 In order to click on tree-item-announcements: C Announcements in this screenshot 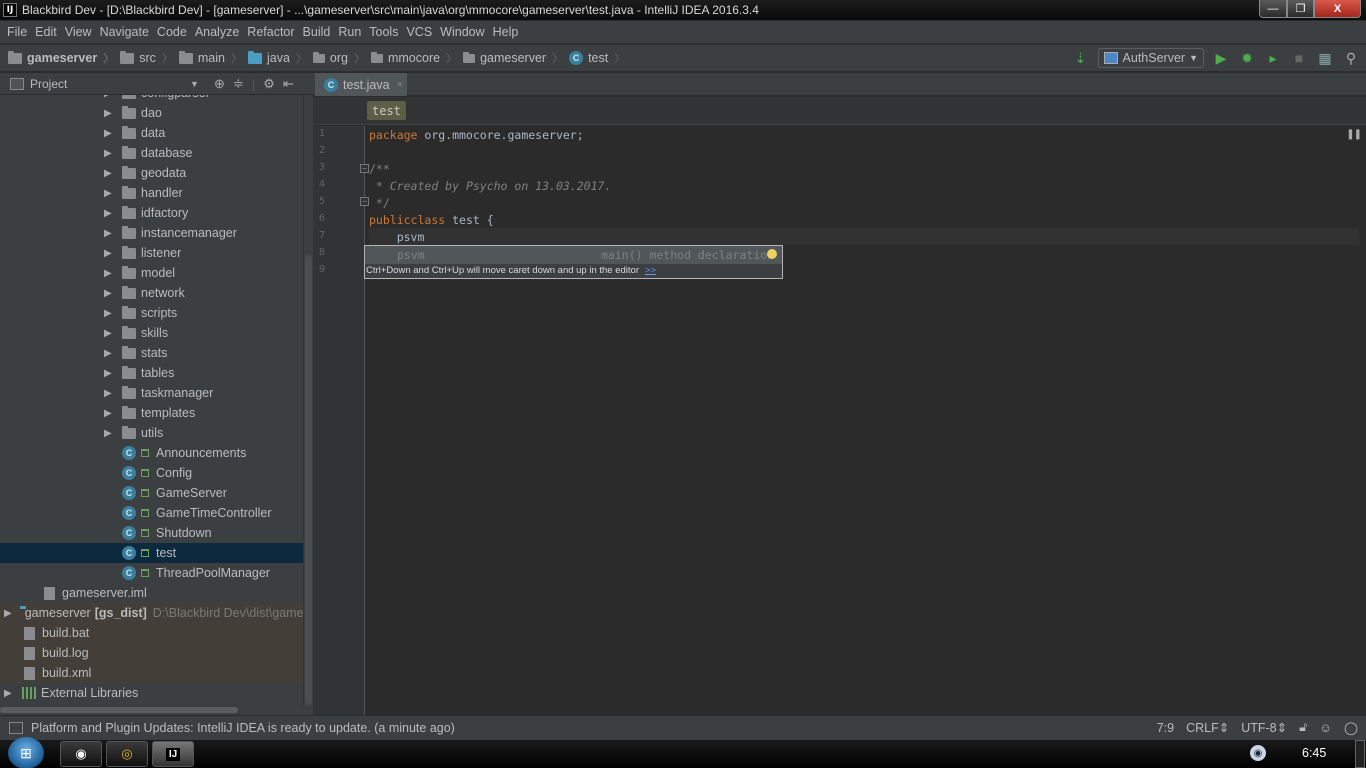, I will do `click(151, 453)`.